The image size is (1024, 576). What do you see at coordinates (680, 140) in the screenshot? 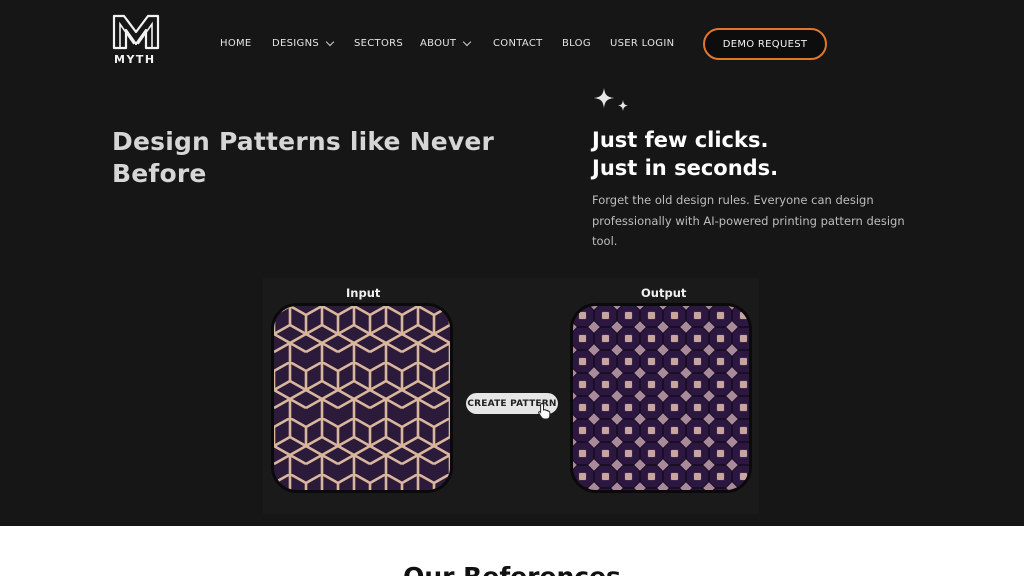
I see `hero-tagline-line: Just few clicks.` at bounding box center [680, 140].